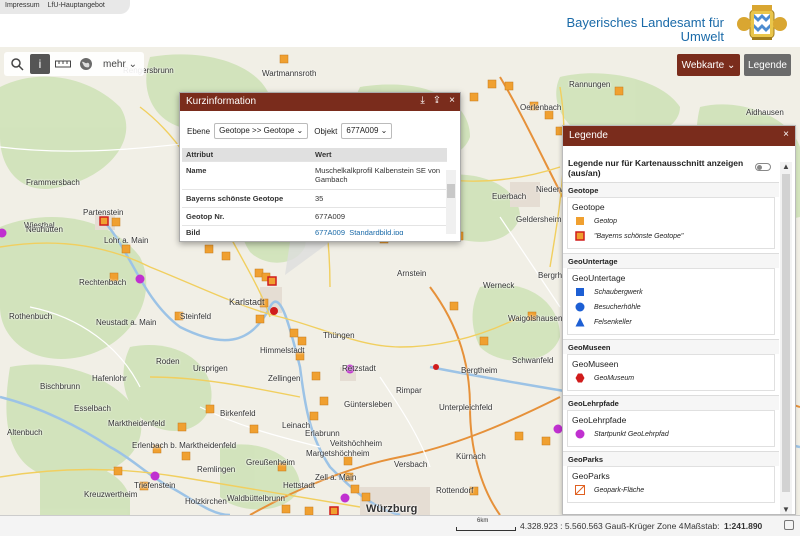 The width and height of the screenshot is (800, 536). What do you see at coordinates (25, 432) in the screenshot?
I see `map-label: Altenbuch` at bounding box center [25, 432].